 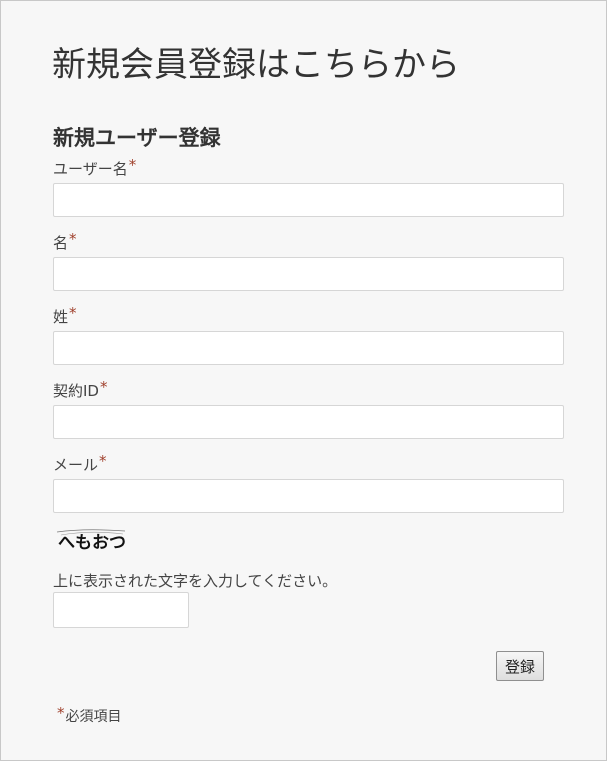 I want to click on captcha-text: へもおつ, so click(x=92, y=543).